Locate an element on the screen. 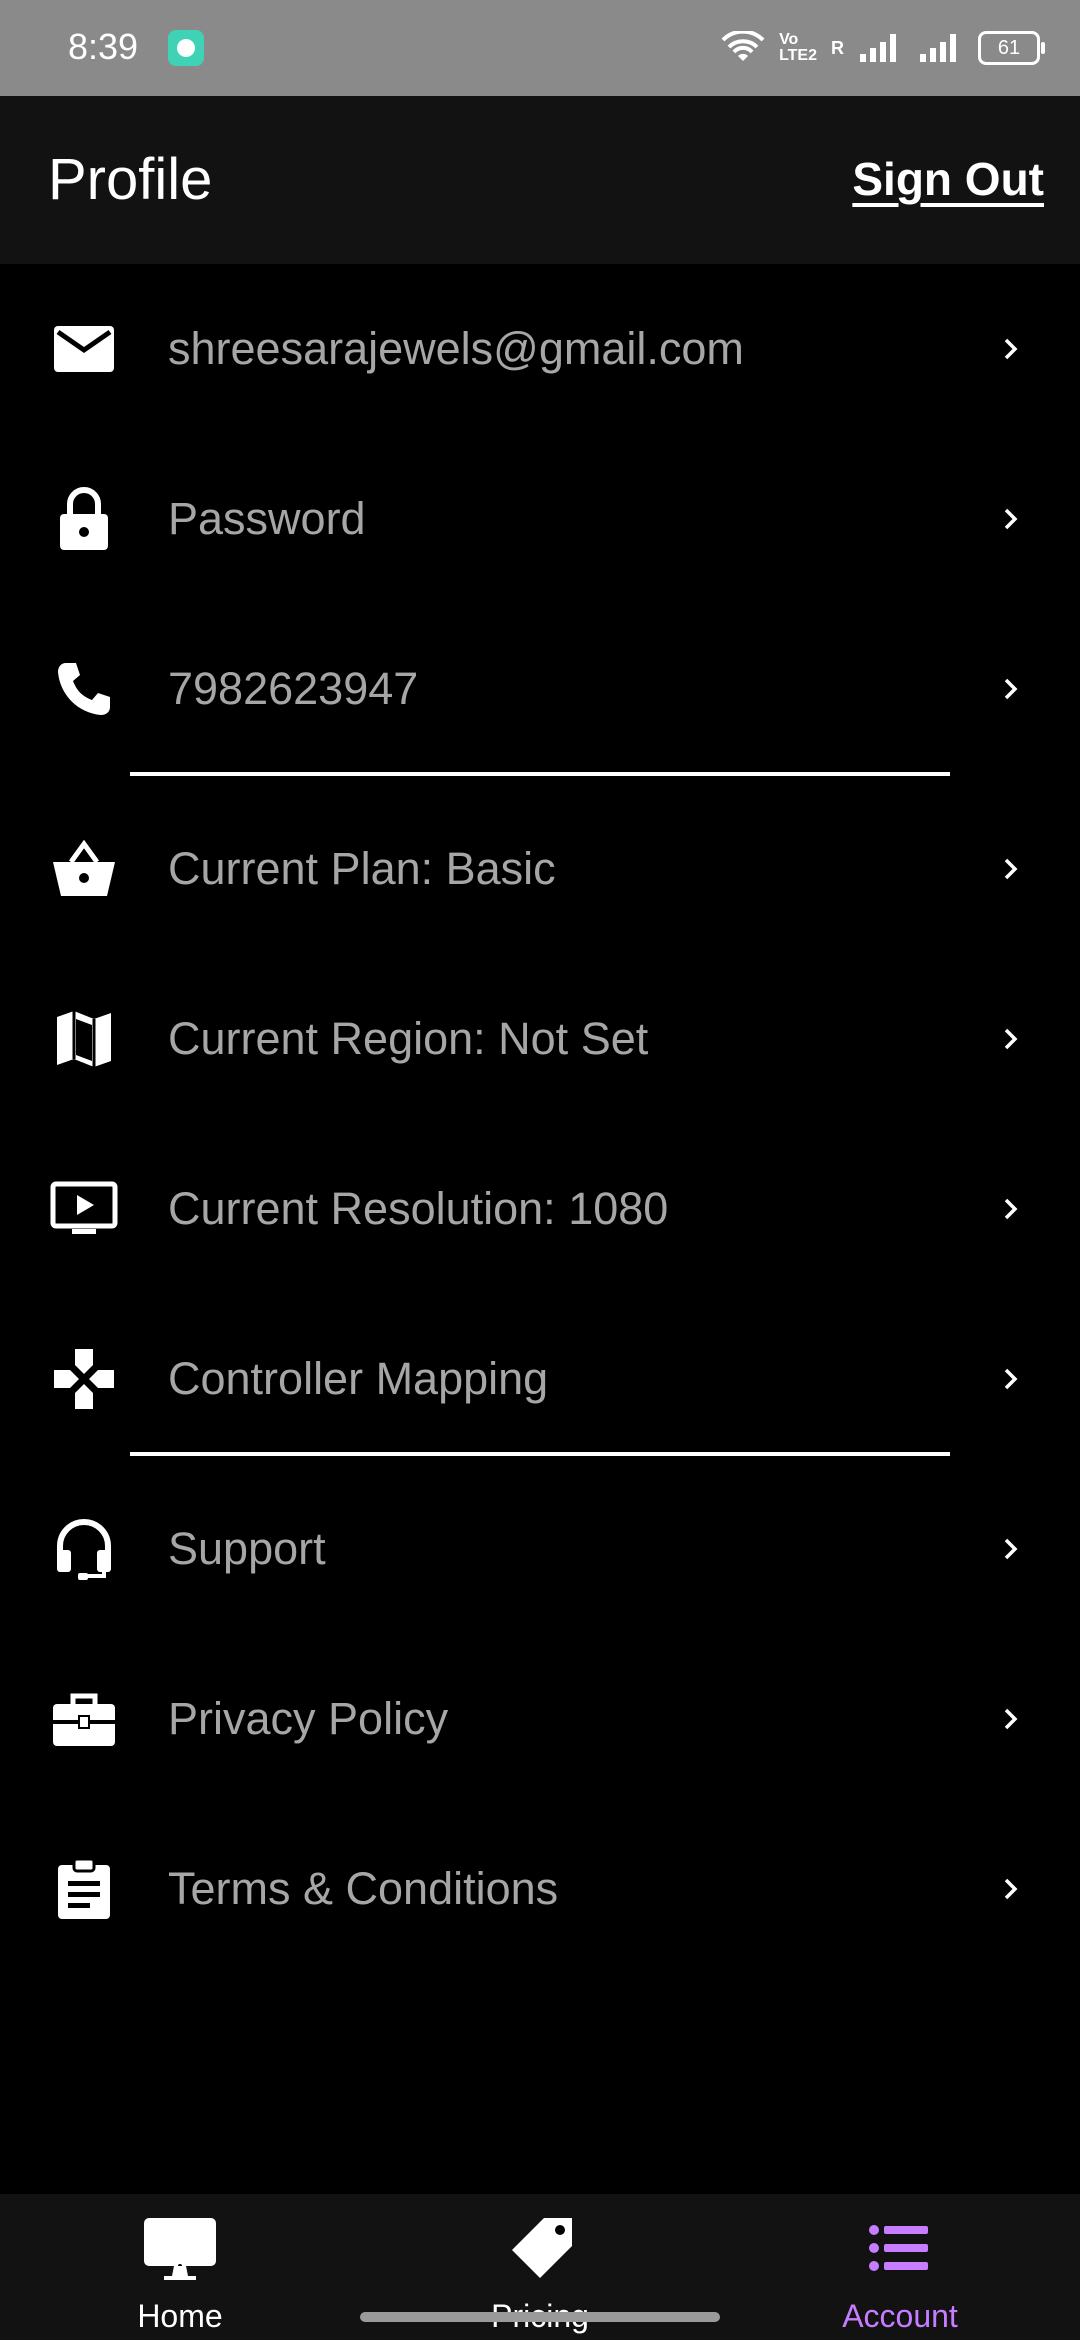 This screenshot has width=1080, height=2340. current-resolution-label: Current Resolution: 1080 is located at coordinates (418, 1208).